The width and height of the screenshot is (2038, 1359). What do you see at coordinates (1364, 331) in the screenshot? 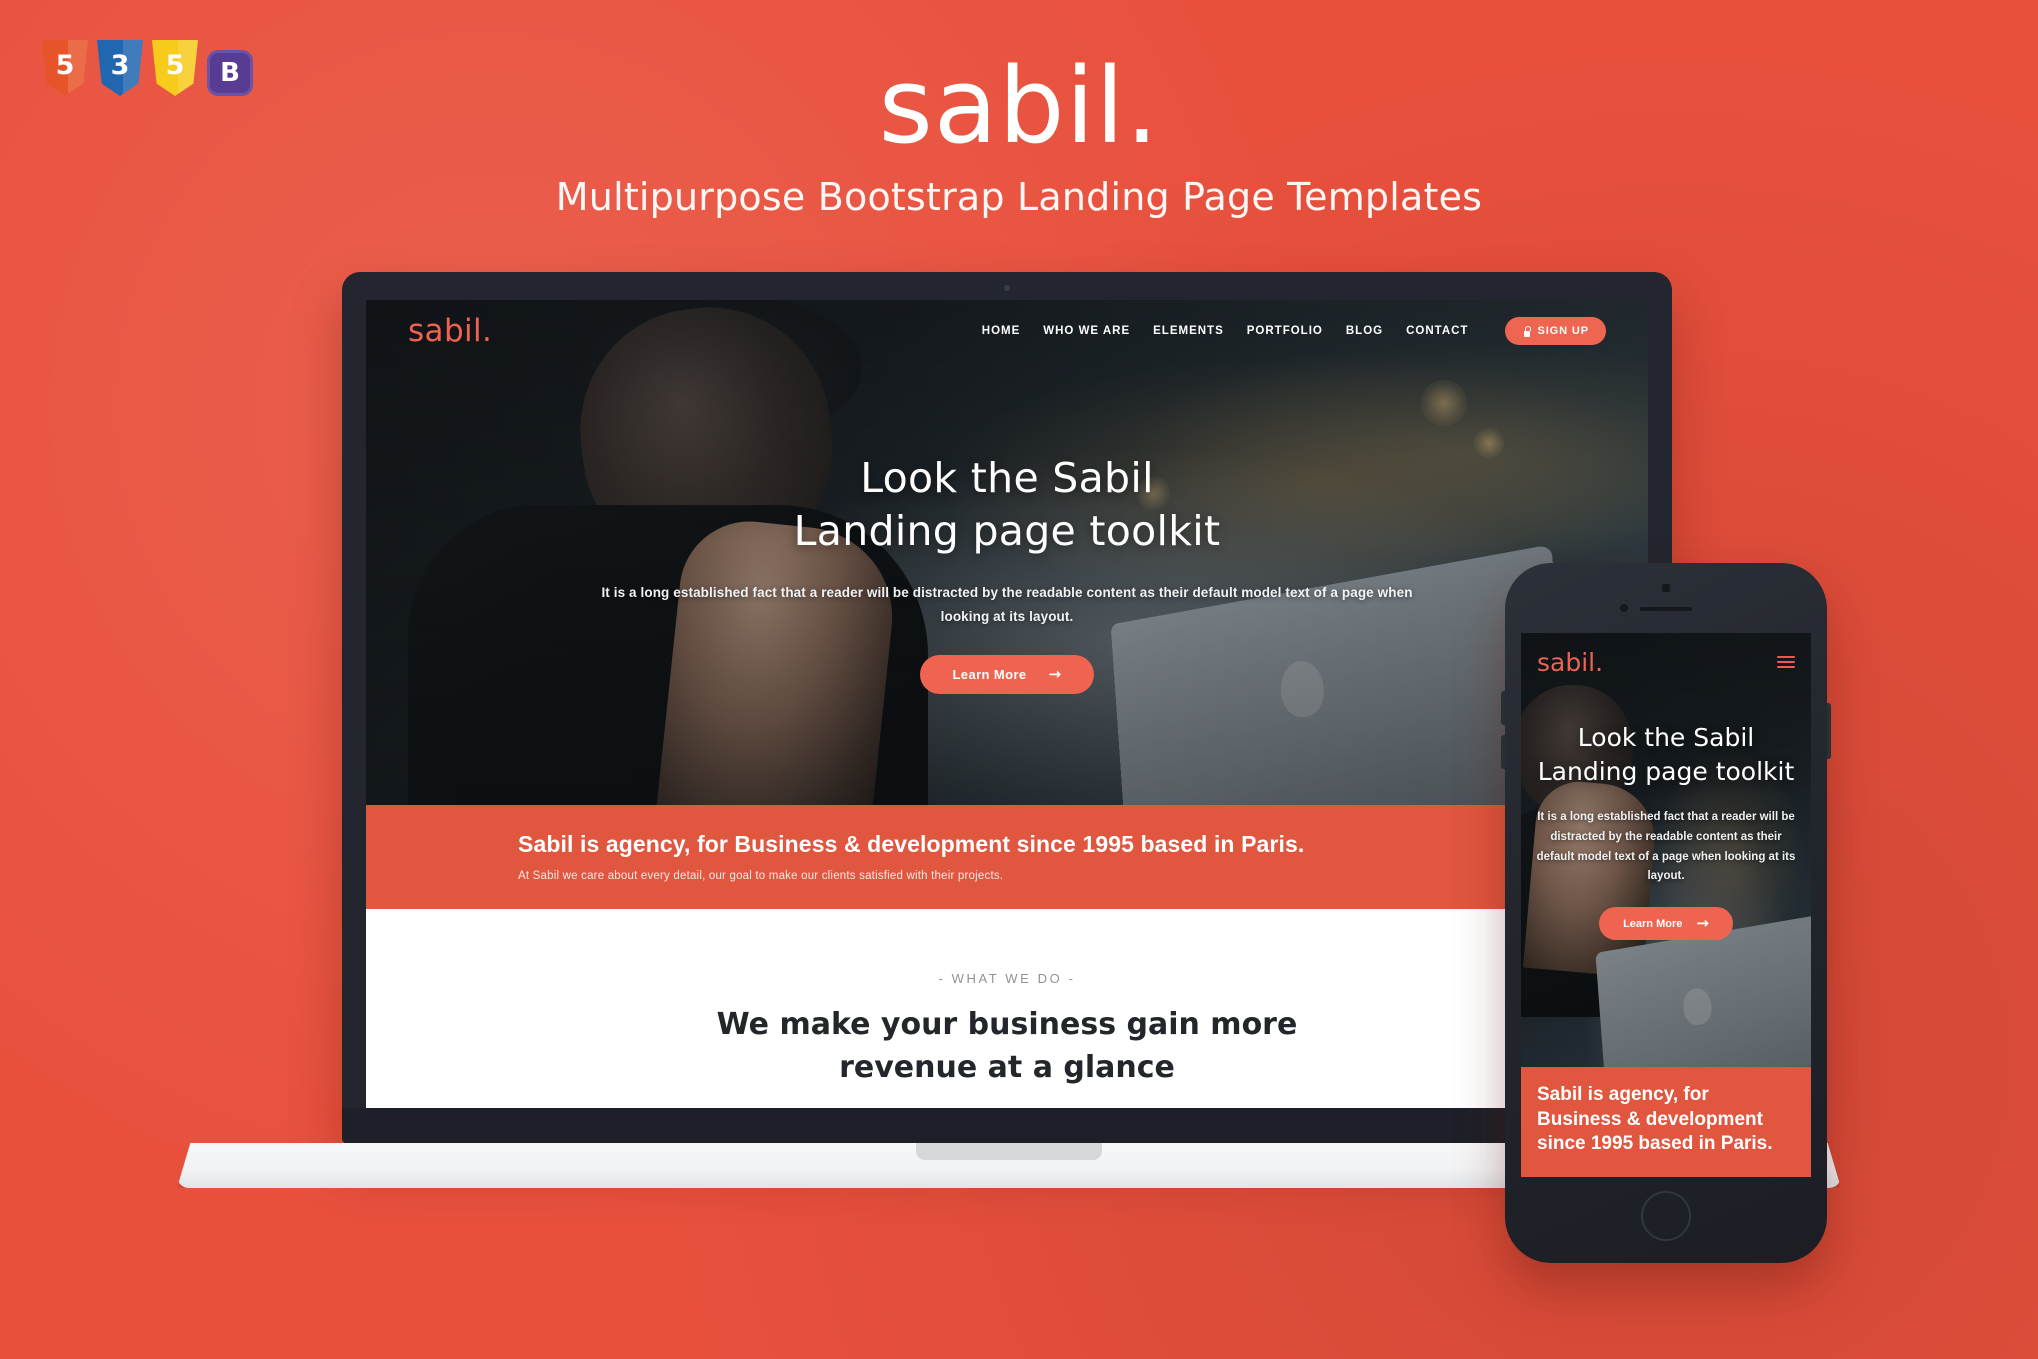
I see `nav-item-blog: BLOG` at bounding box center [1364, 331].